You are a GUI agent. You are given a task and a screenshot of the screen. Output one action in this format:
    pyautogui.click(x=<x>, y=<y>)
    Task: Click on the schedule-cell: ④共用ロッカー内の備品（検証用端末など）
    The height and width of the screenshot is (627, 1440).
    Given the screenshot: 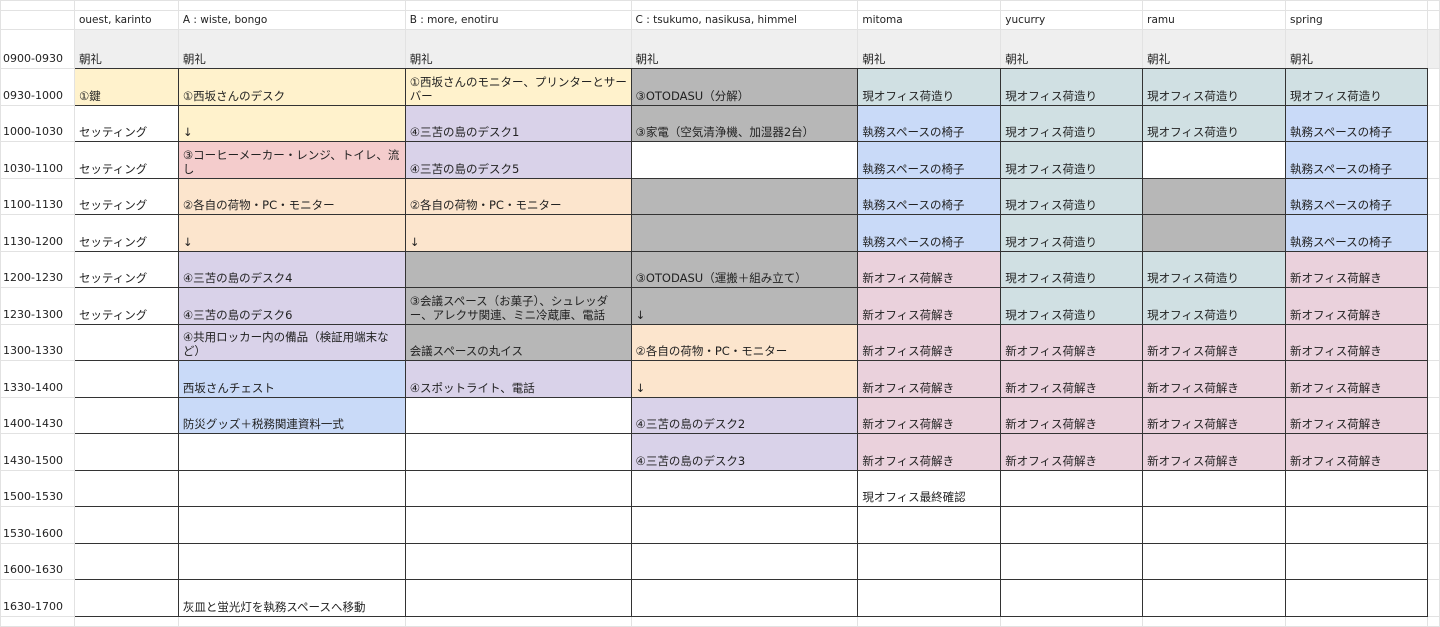 What is the action you would take?
    pyautogui.click(x=291, y=342)
    